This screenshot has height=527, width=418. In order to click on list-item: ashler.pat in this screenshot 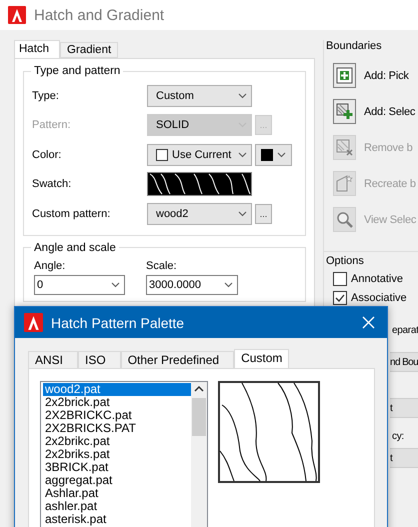, I will do `click(117, 506)`.